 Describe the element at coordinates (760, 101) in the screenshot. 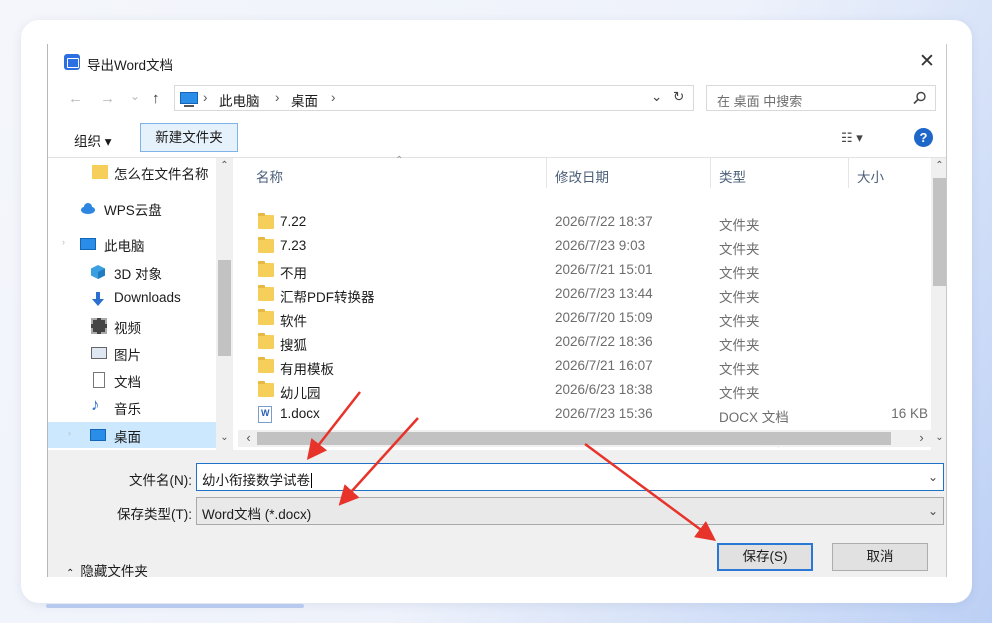

I see `search-placeholder: 在 桌面 中搜索` at that location.